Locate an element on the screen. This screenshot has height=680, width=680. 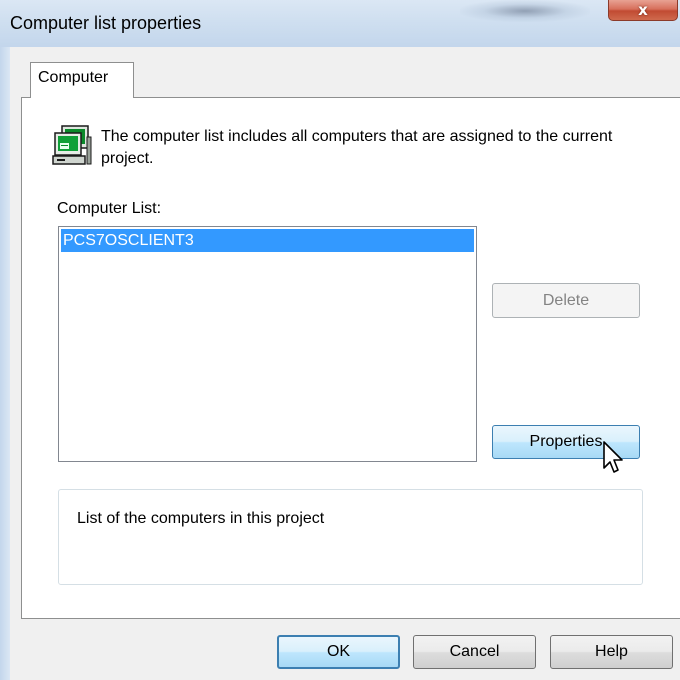
delete-button: Delete is located at coordinates (566, 300).